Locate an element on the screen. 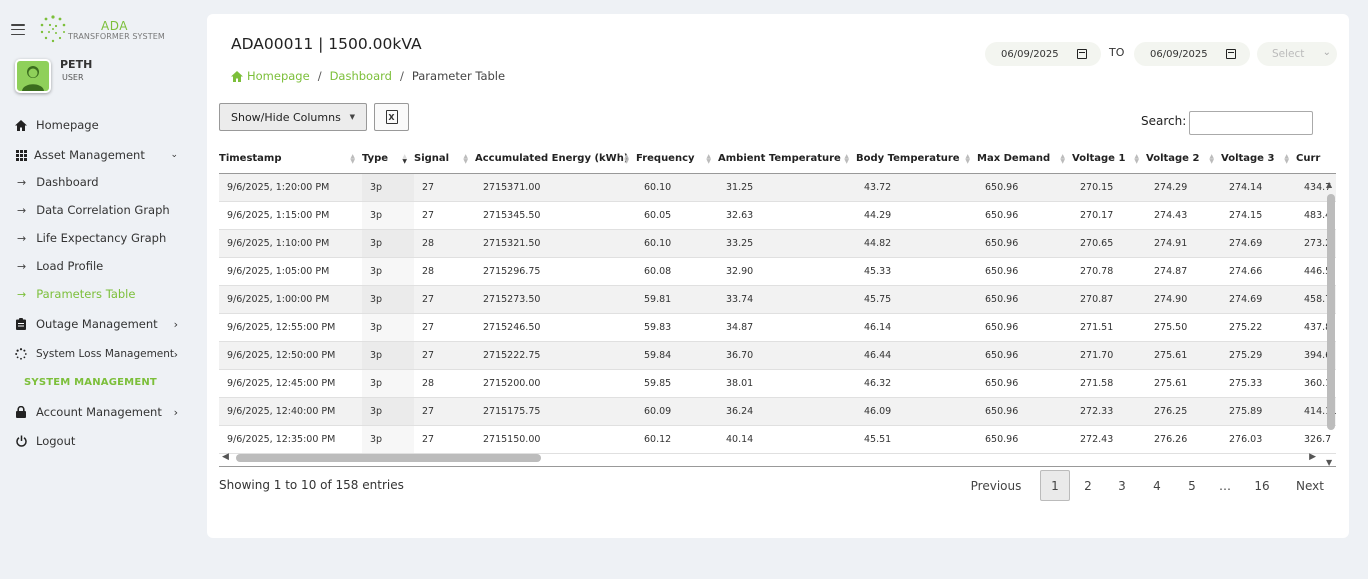  column-header: Timestamp ▲ ▼ is located at coordinates (290, 159).